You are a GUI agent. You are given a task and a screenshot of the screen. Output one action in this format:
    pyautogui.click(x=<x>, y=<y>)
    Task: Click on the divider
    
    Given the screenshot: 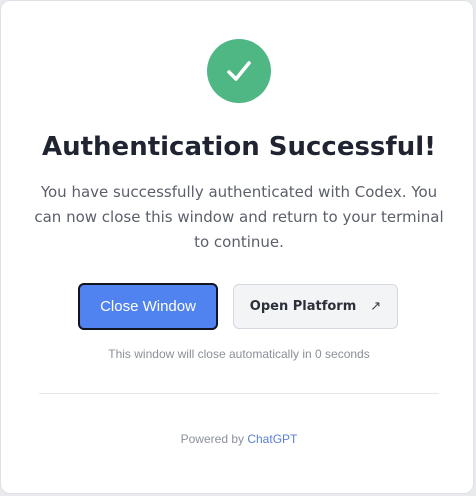 What is the action you would take?
    pyautogui.click(x=239, y=393)
    